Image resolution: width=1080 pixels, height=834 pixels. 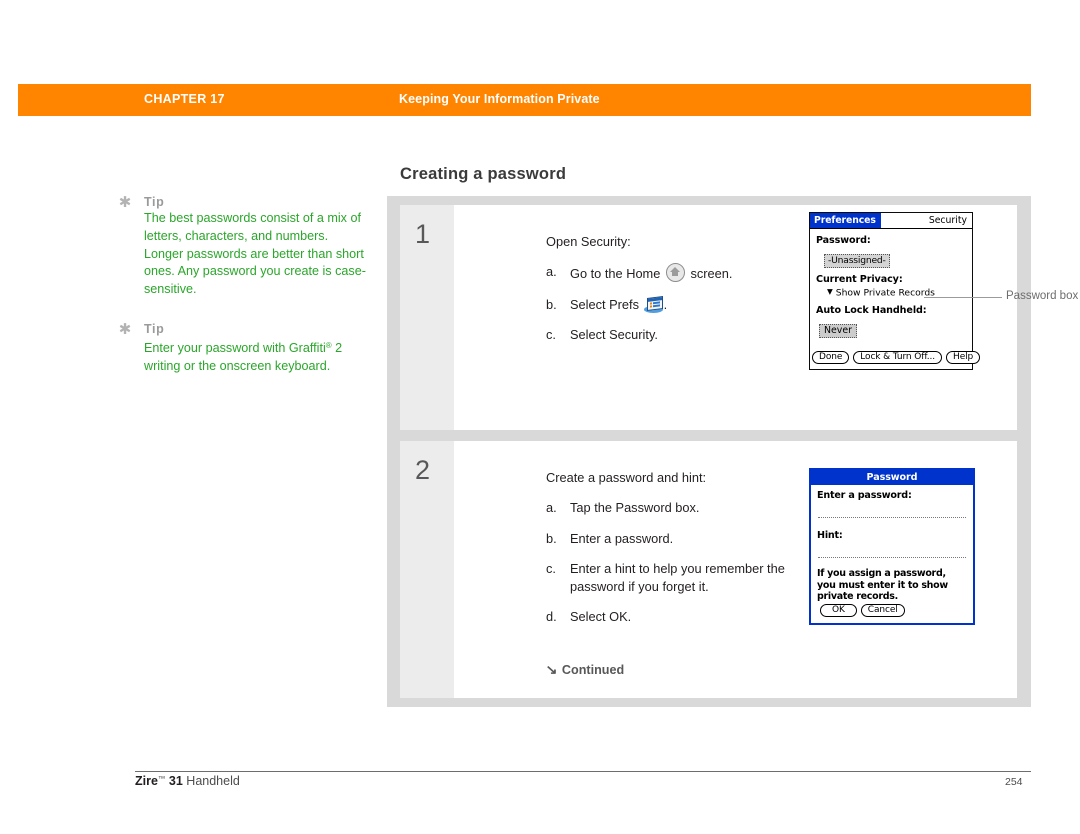 What do you see at coordinates (614, 334) in the screenshot?
I see `substep-1c-text: Select Security.` at bounding box center [614, 334].